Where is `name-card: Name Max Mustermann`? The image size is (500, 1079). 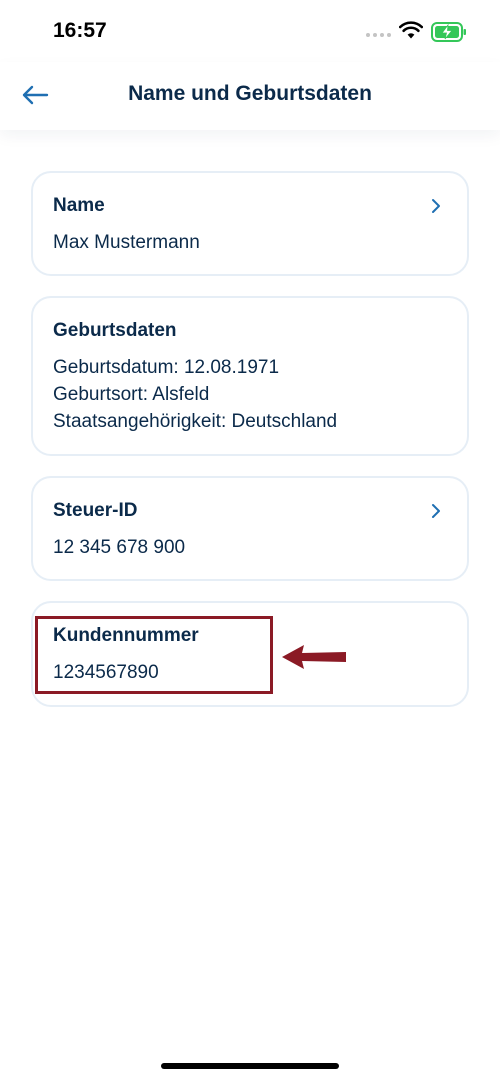 name-card: Name Max Mustermann is located at coordinates (250, 223).